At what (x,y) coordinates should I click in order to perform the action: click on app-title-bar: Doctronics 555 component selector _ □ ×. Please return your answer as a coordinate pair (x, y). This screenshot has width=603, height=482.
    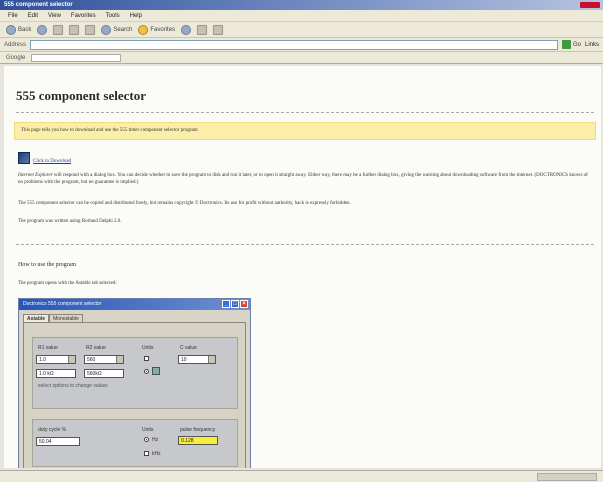
    Looking at the image, I should click on (134, 304).